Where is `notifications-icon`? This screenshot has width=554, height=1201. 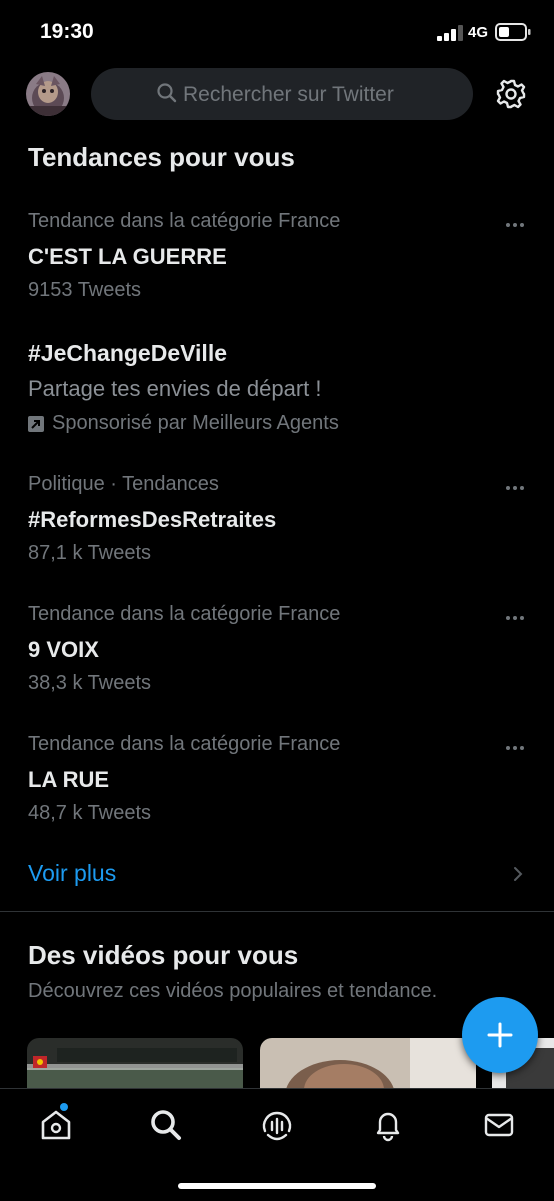
notifications-icon is located at coordinates (388, 1127).